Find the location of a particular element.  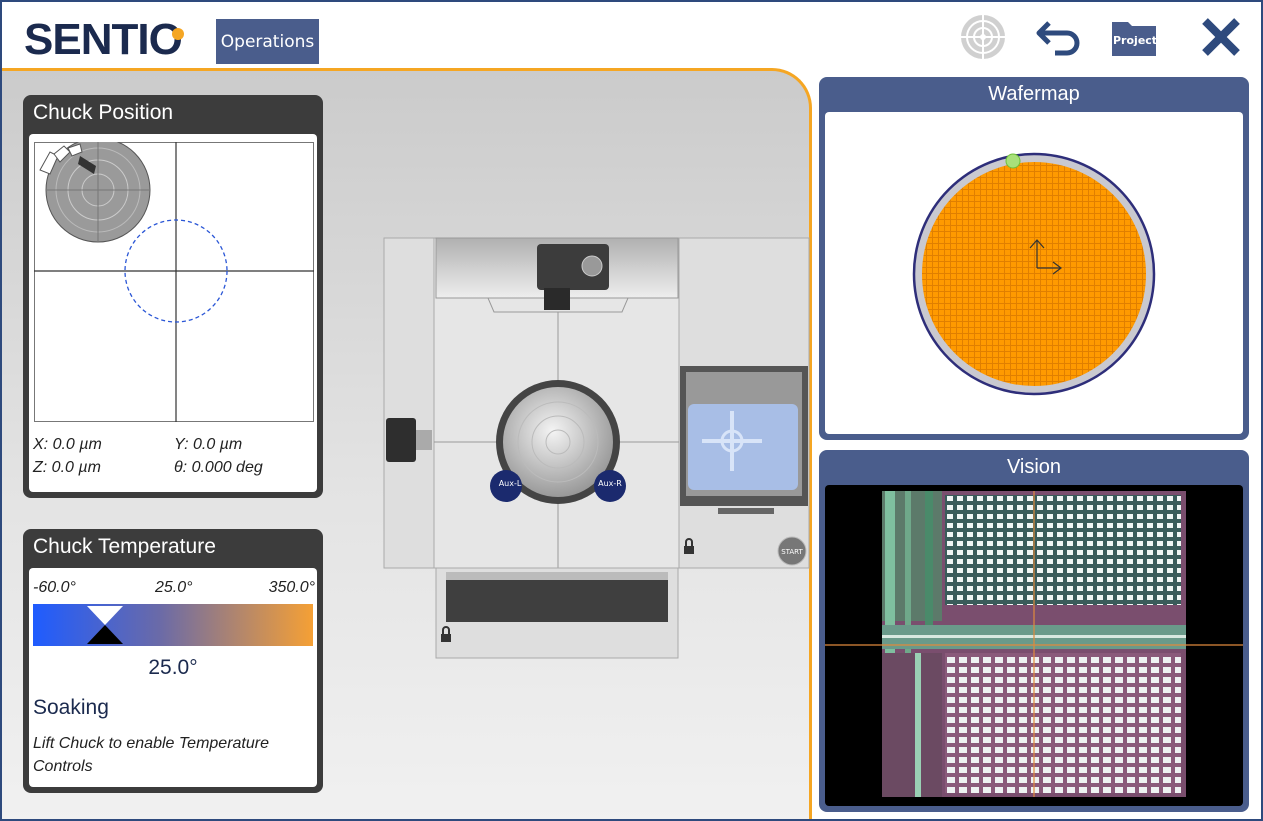

wafermap-graphic is located at coordinates (1034, 273).